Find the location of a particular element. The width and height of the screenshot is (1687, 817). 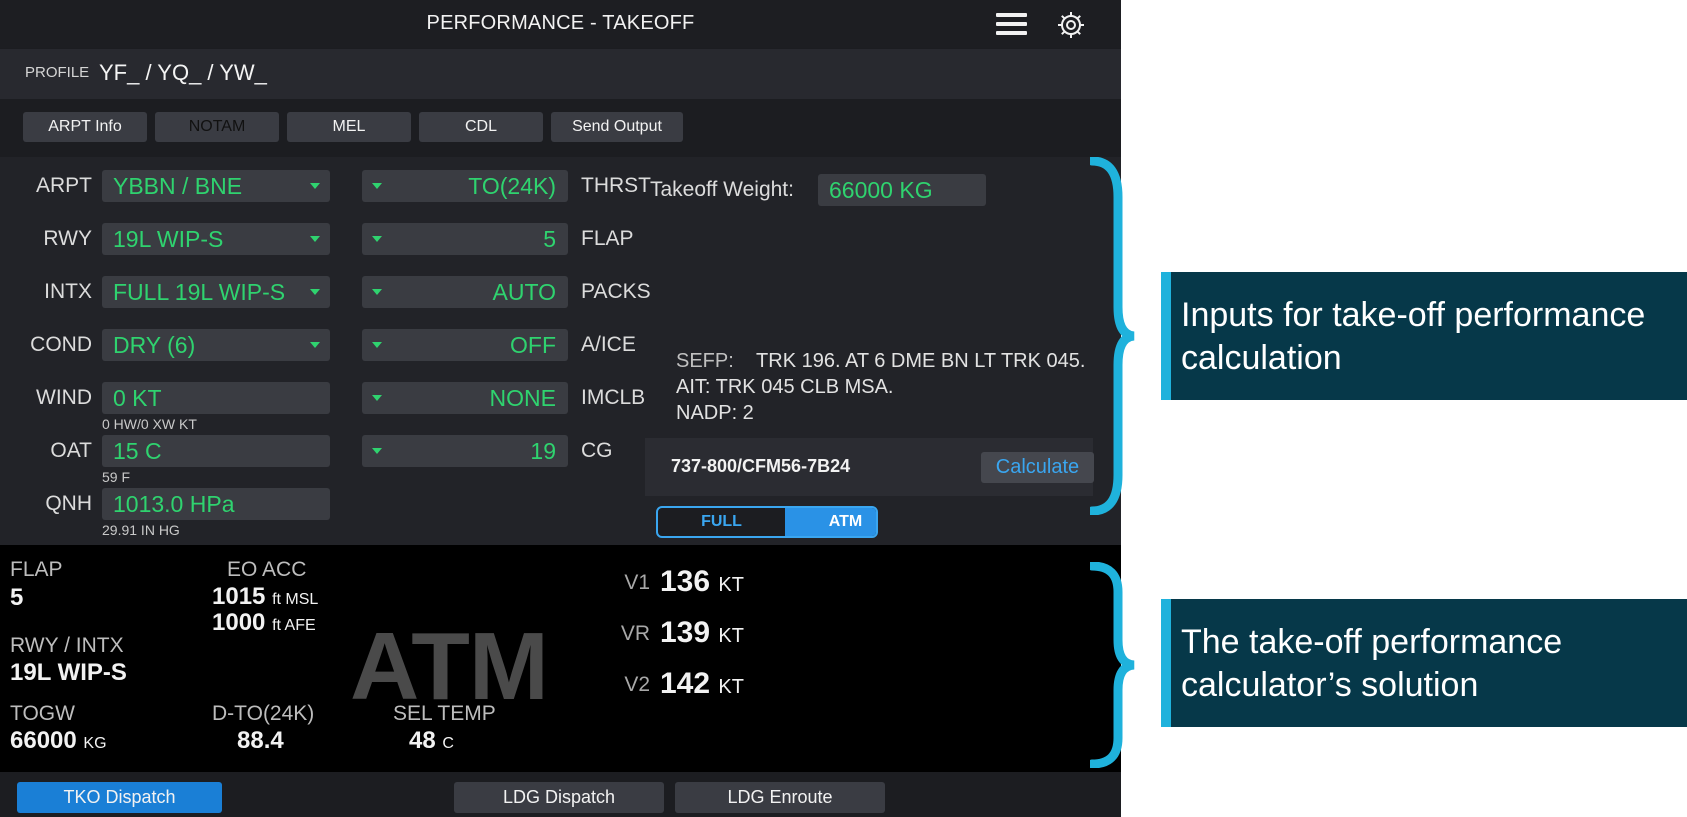

flap-select: 5 is located at coordinates (465, 239).